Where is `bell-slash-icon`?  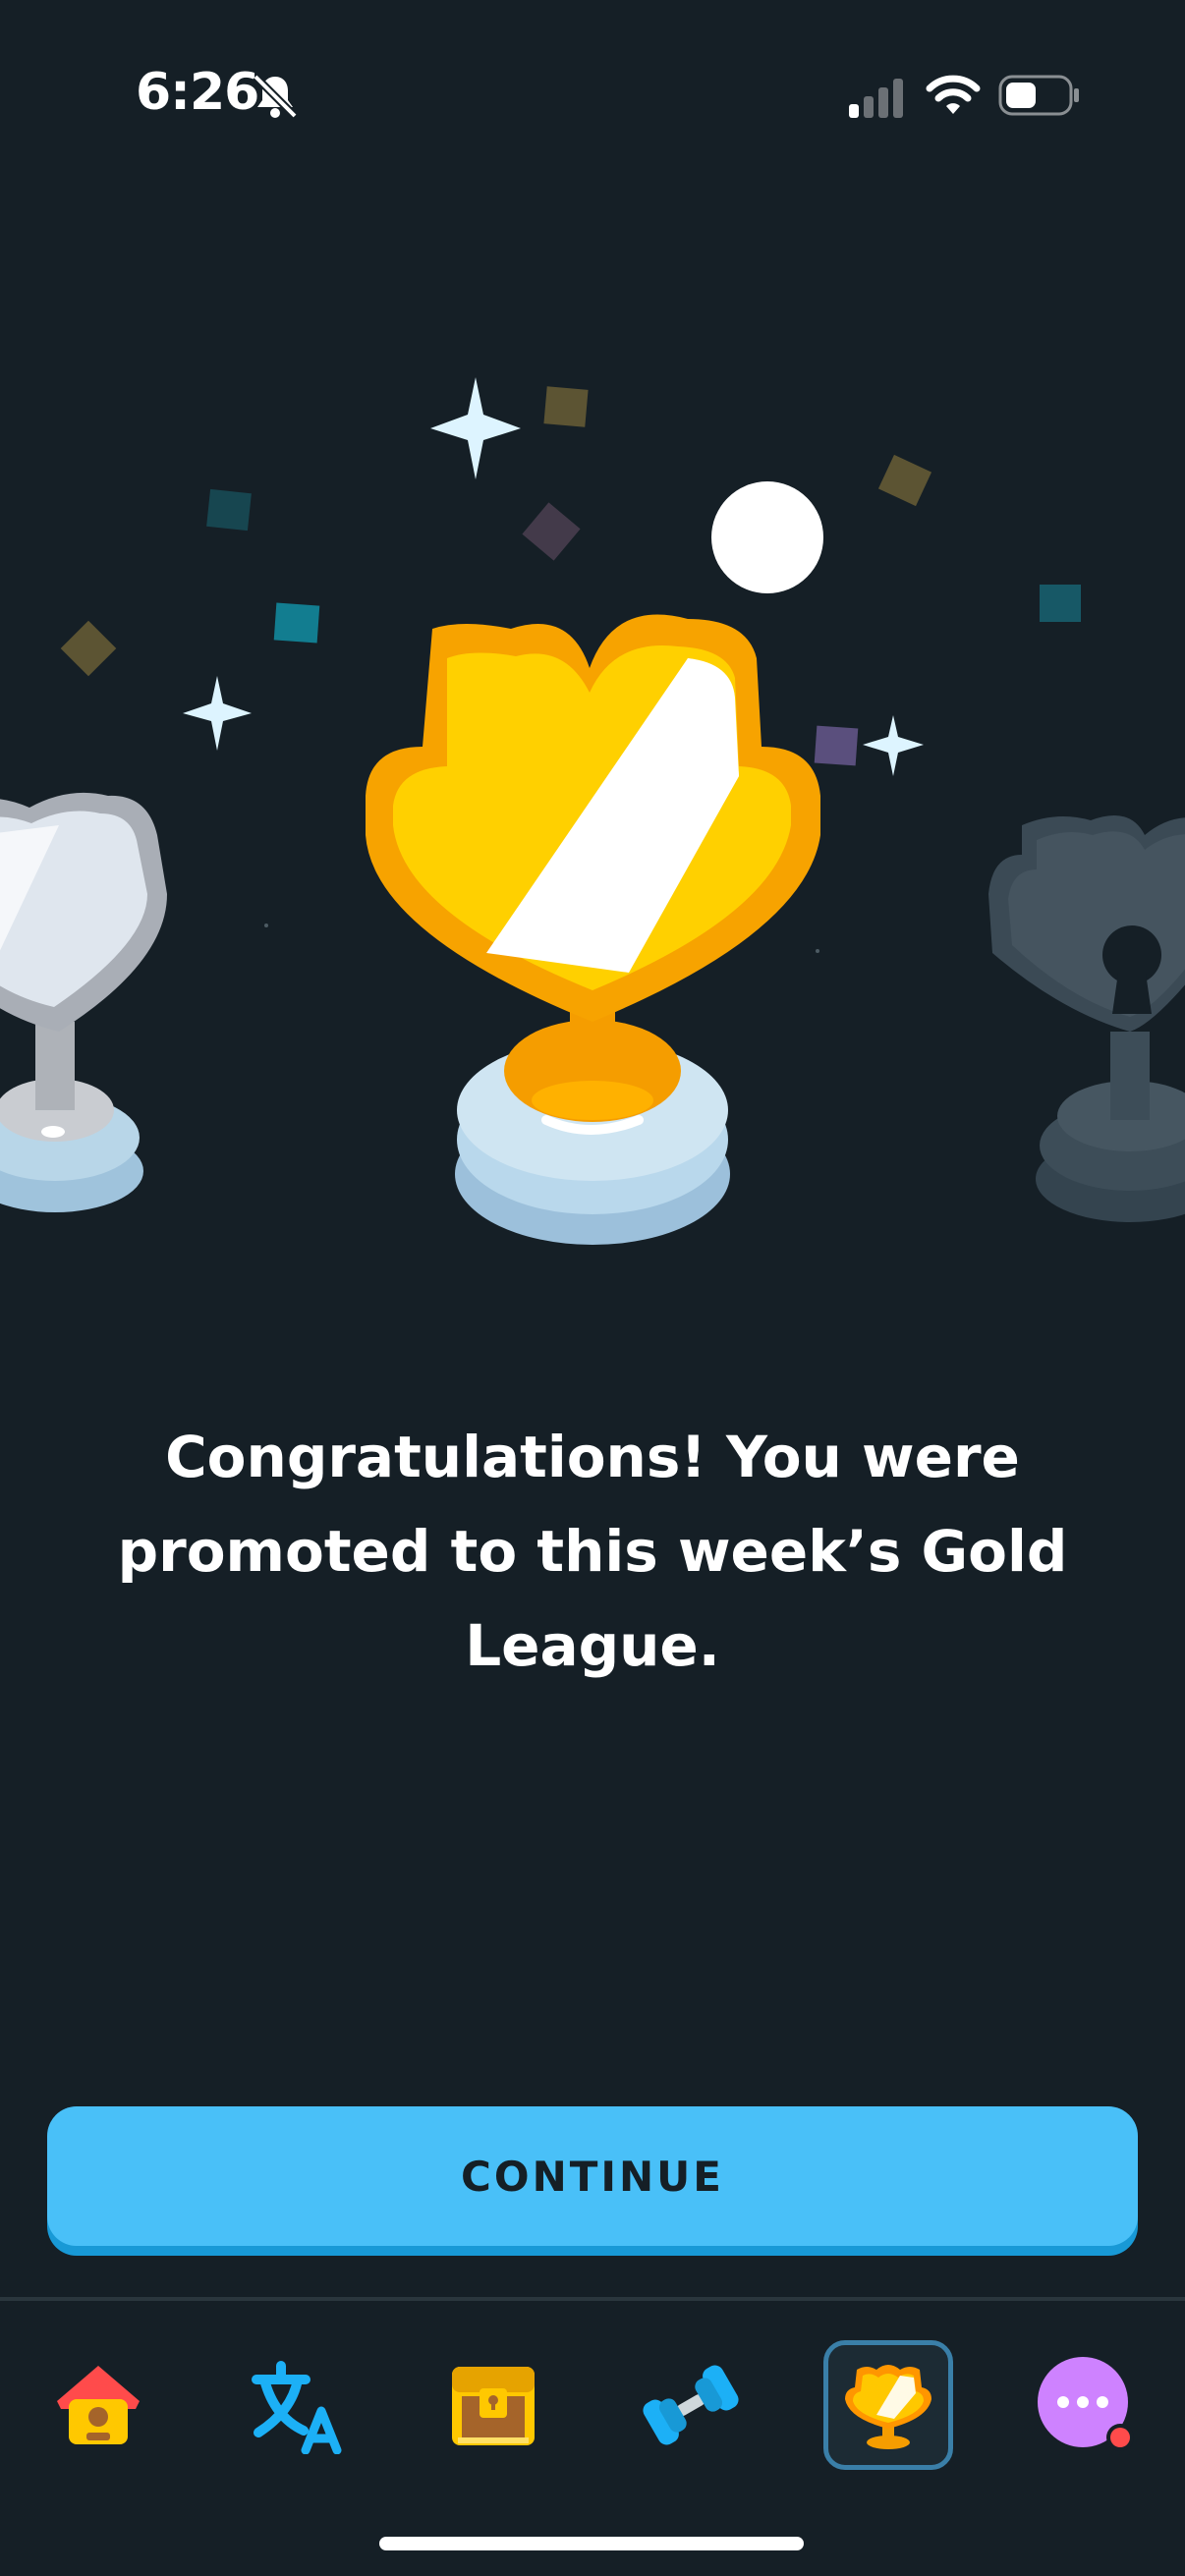
bell-slash-icon is located at coordinates (276, 96).